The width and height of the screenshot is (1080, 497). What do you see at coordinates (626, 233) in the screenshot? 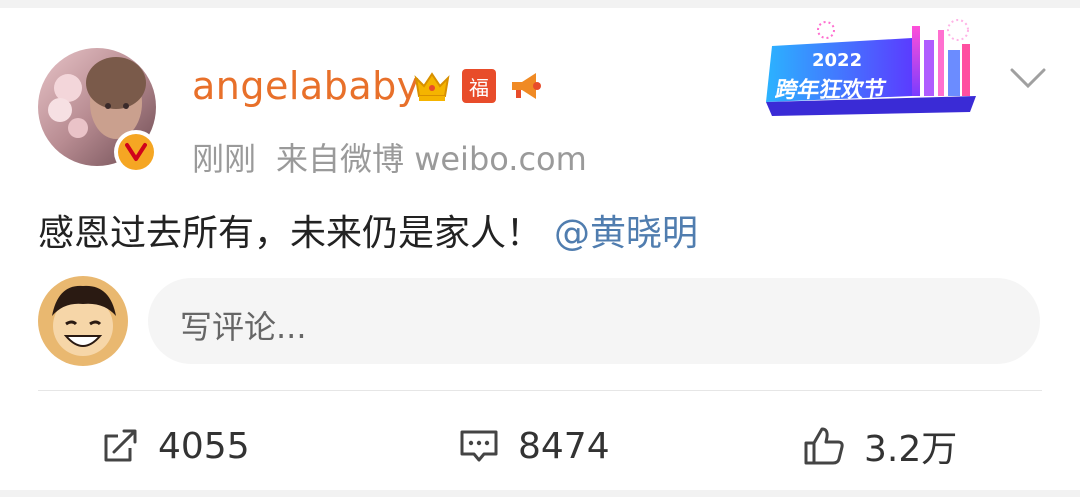
I see `mention-link: @黄晓明` at bounding box center [626, 233].